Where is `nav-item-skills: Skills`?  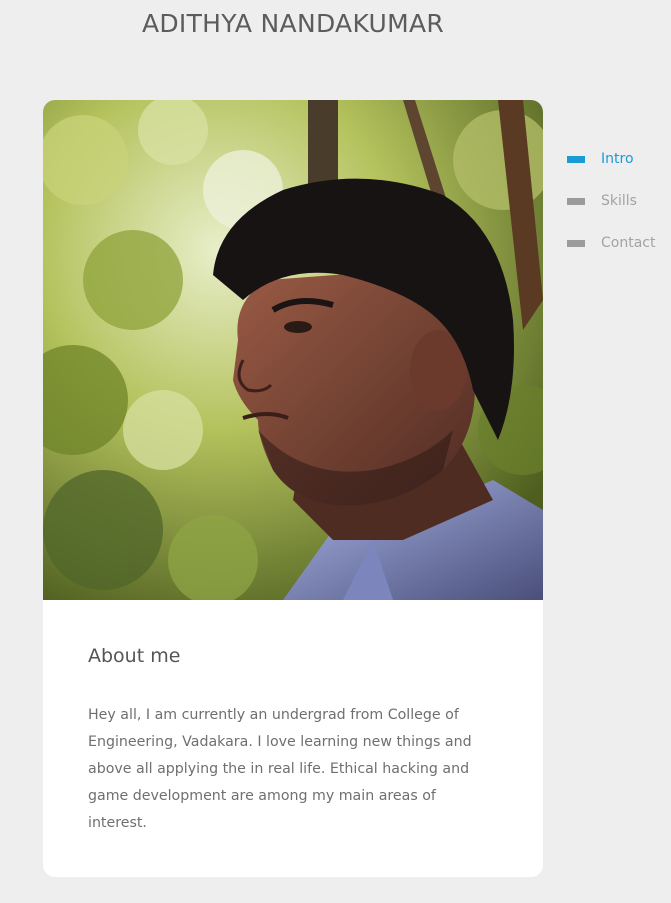
nav-item-skills: Skills is located at coordinates (611, 201).